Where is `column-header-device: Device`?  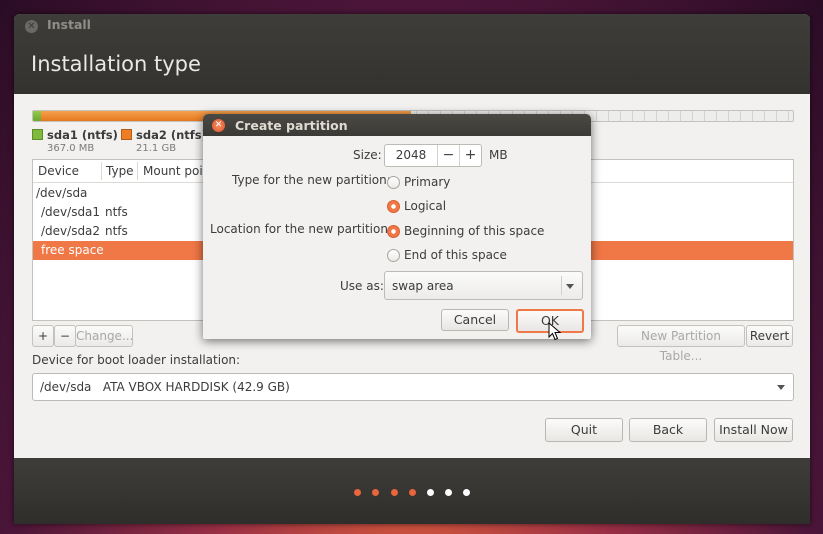
column-header-device: Device is located at coordinates (58, 171).